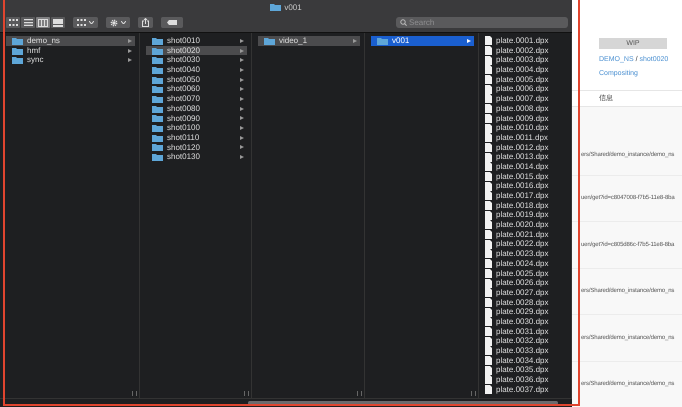 Image resolution: width=682 pixels, height=407 pixels. Describe the element at coordinates (523, 331) in the screenshot. I see `file-item: plate.0031.dpx` at that location.